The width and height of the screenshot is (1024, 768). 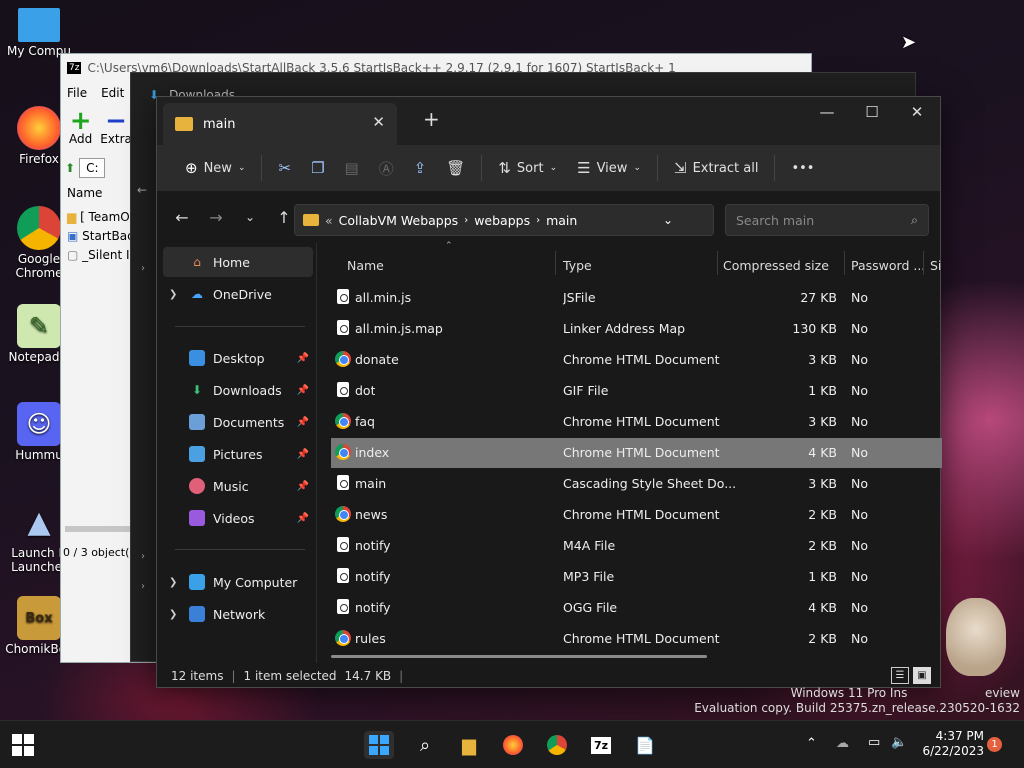 What do you see at coordinates (215, 168) in the screenshot?
I see `new-button: ⊕ New ⌄` at bounding box center [215, 168].